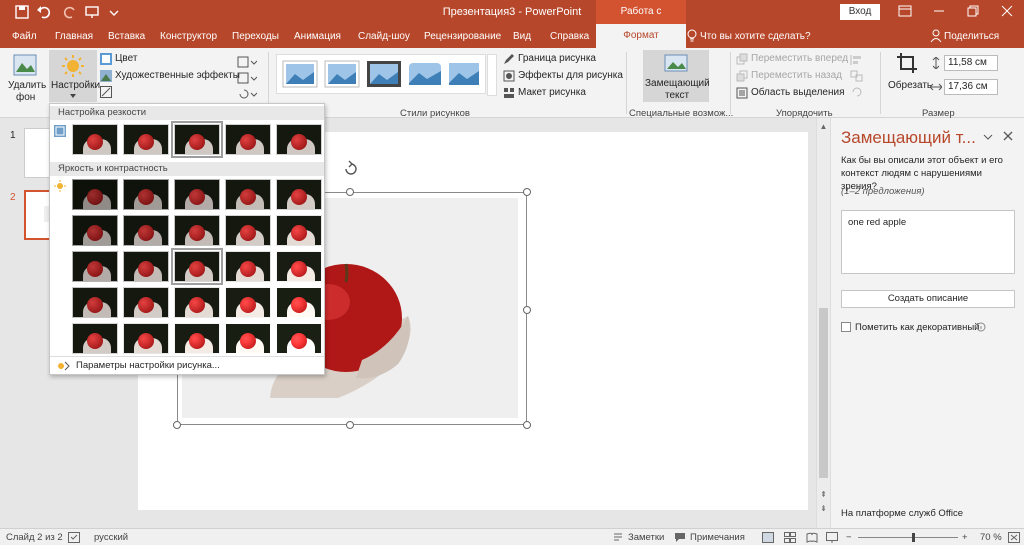  Describe the element at coordinates (965, 537) in the screenshot. I see `zoom-in-button: +` at that location.